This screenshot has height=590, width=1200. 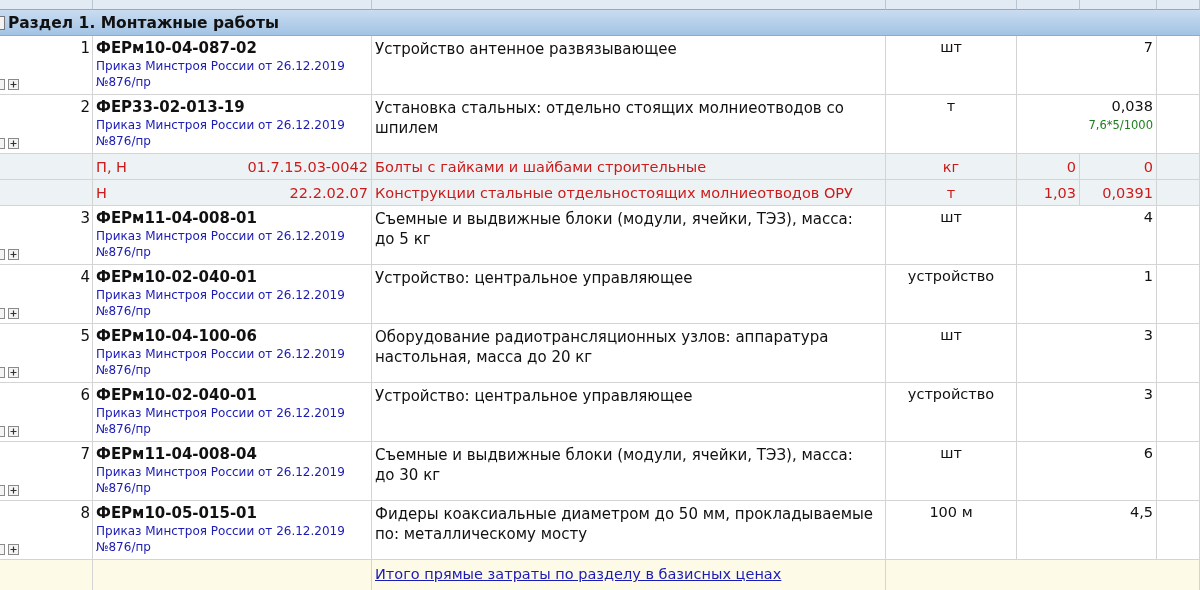 What do you see at coordinates (177, 48) in the screenshot?
I see `rate-code: ФЕРм10-04-087-02` at bounding box center [177, 48].